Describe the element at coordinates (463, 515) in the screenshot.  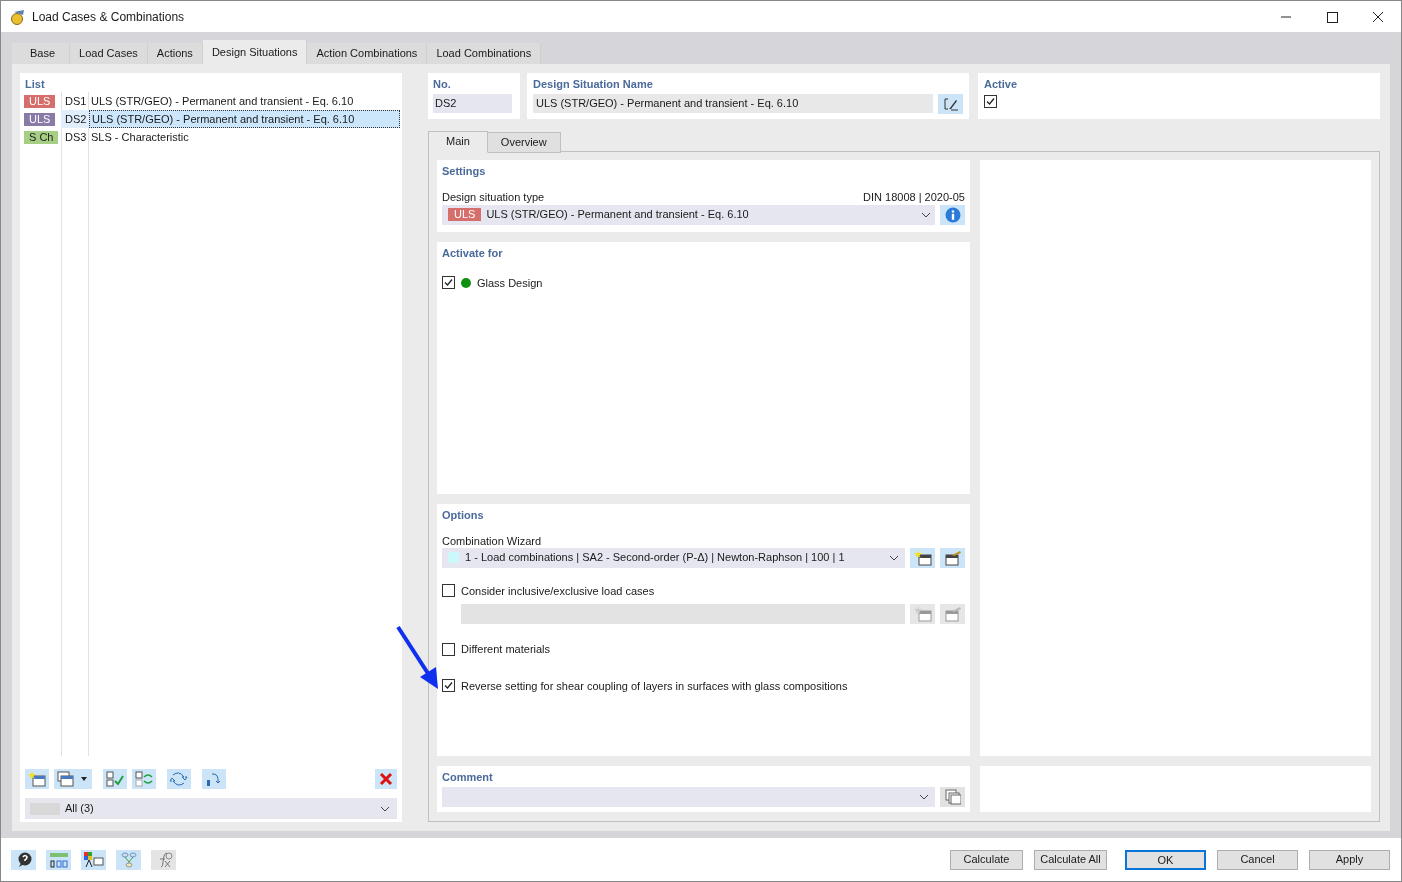
I see `section-title: Options` at that location.